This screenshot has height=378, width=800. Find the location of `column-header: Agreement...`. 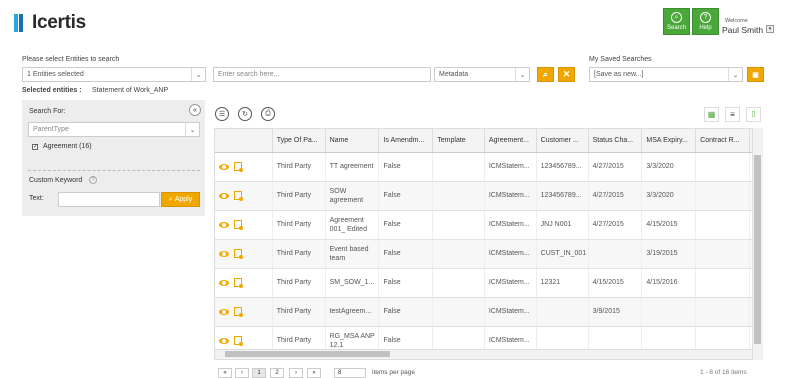

column-header: Agreement... is located at coordinates (510, 141).